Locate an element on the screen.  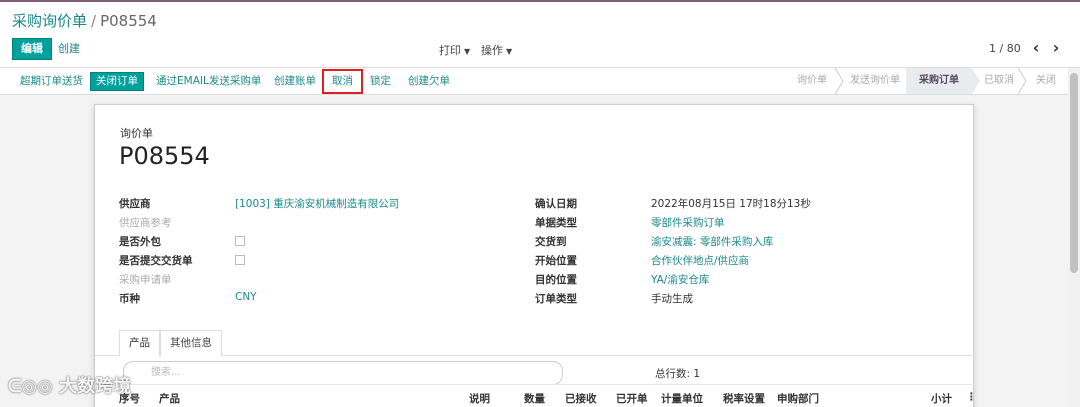
watermark-logo: ᕮ◎◎ 大数跨境 is located at coordinates (69, 385).